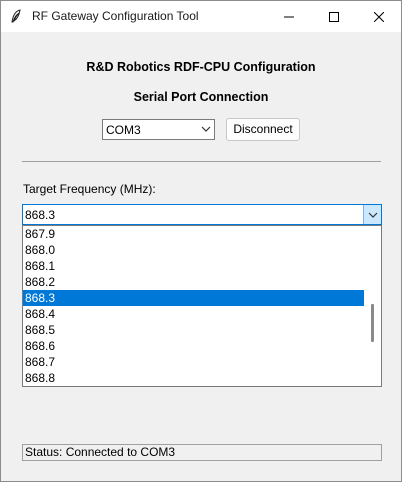 The image size is (402, 482). What do you see at coordinates (193, 362) in the screenshot?
I see `list-item: 868.7` at bounding box center [193, 362].